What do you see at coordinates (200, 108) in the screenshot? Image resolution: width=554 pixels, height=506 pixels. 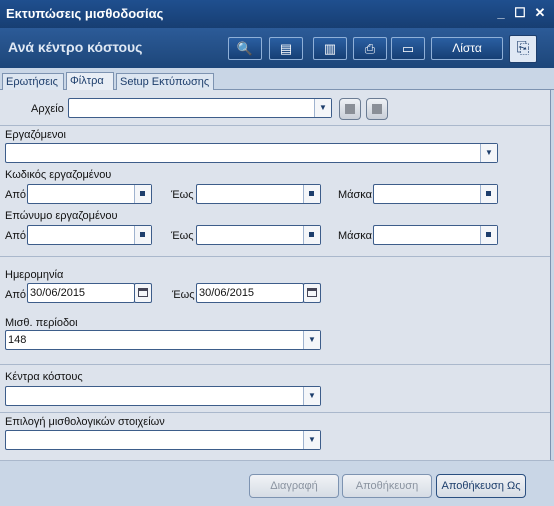 I see `archive-select: ▼` at bounding box center [200, 108].